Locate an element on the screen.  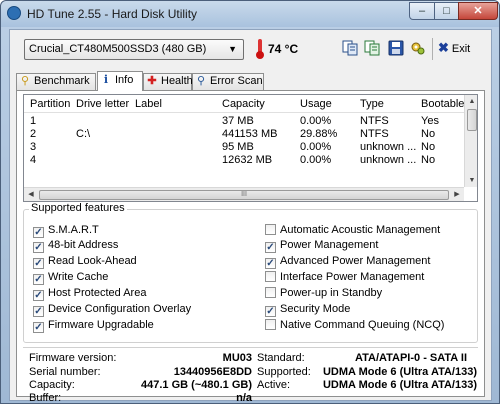
exit-icon: ✖ is located at coordinates (443, 47).